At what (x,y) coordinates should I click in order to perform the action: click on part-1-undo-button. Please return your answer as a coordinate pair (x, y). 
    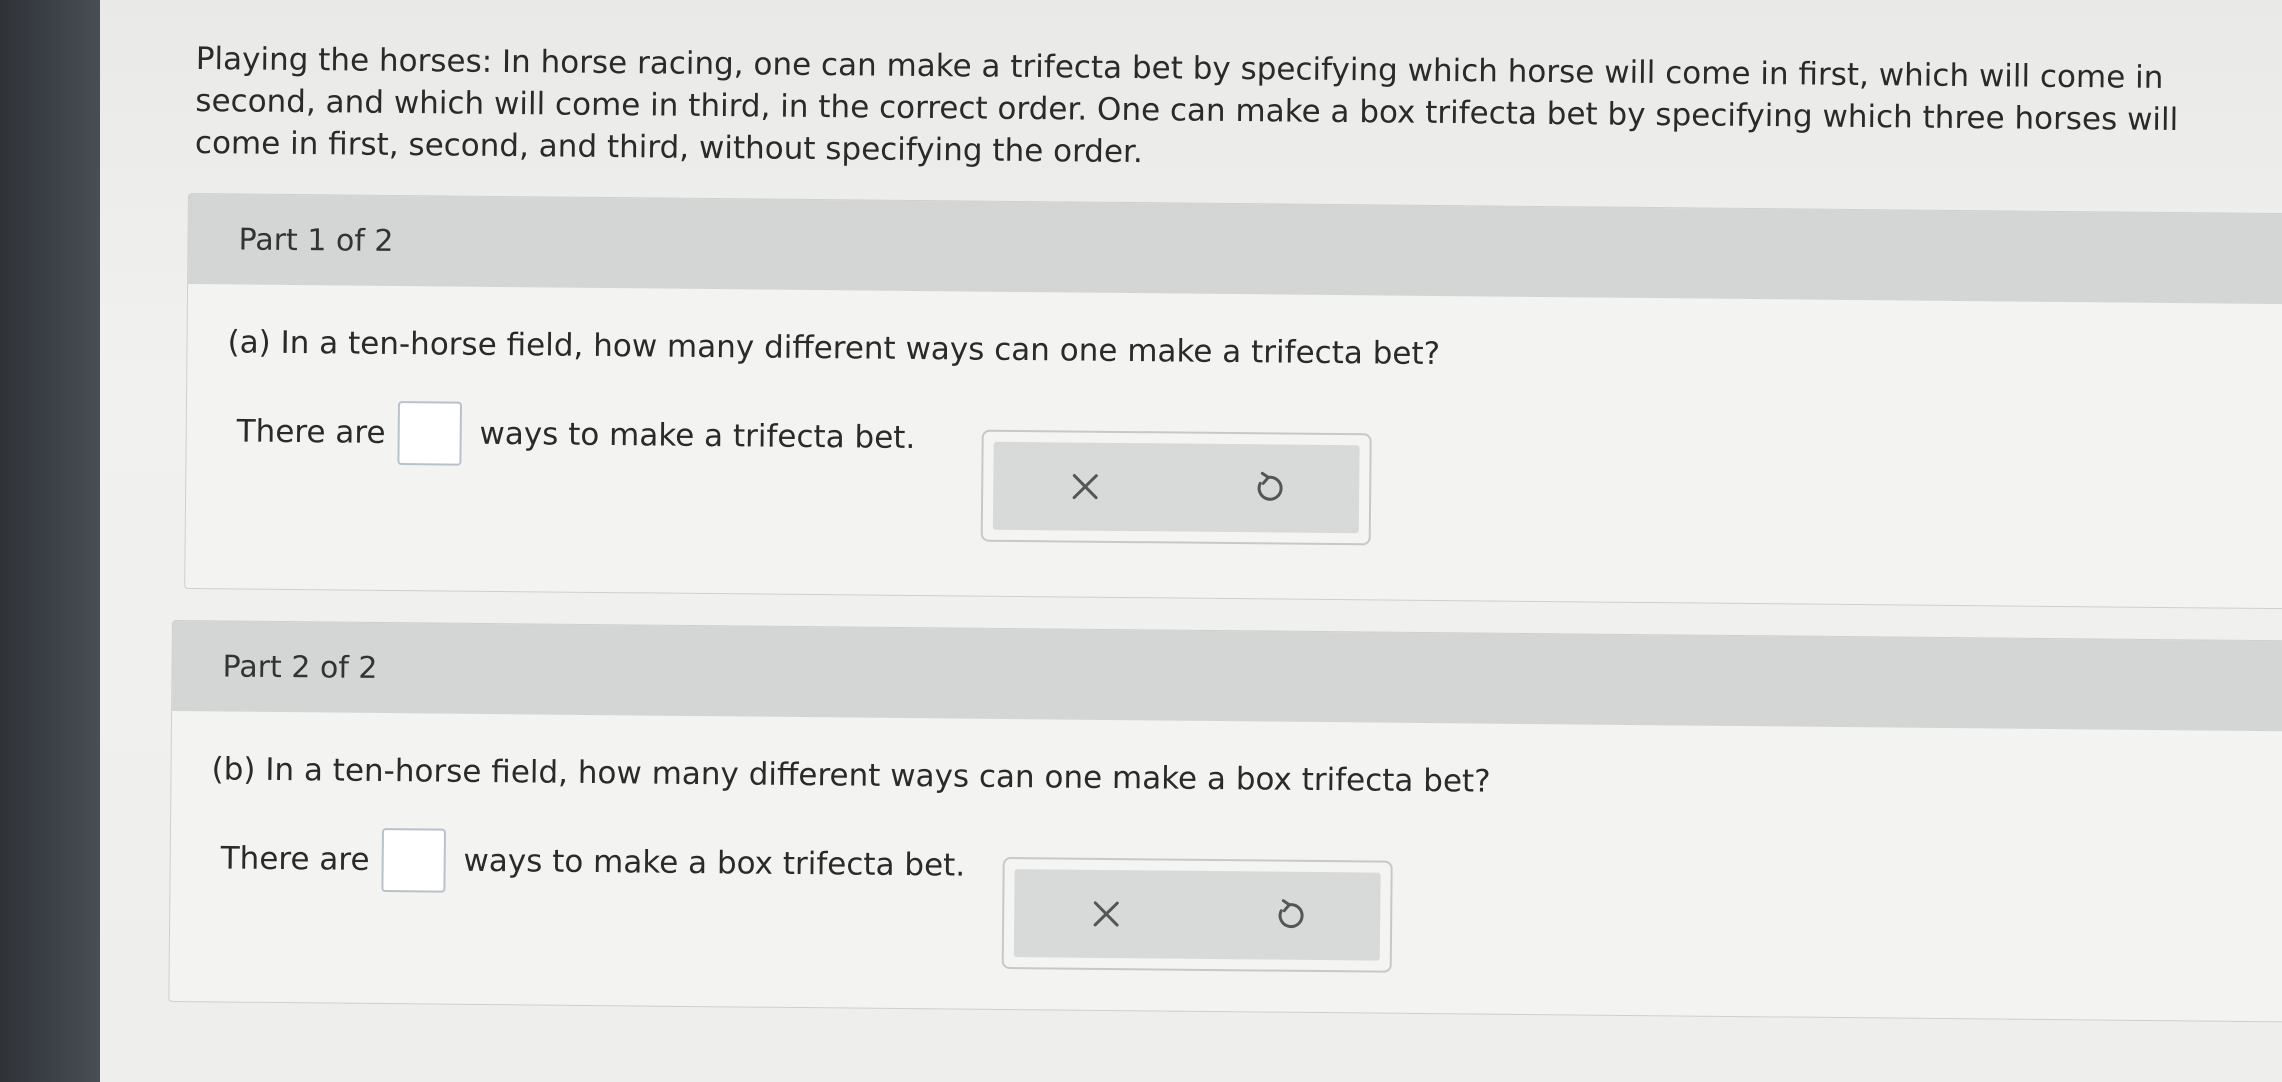
    Looking at the image, I should click on (1267, 488).